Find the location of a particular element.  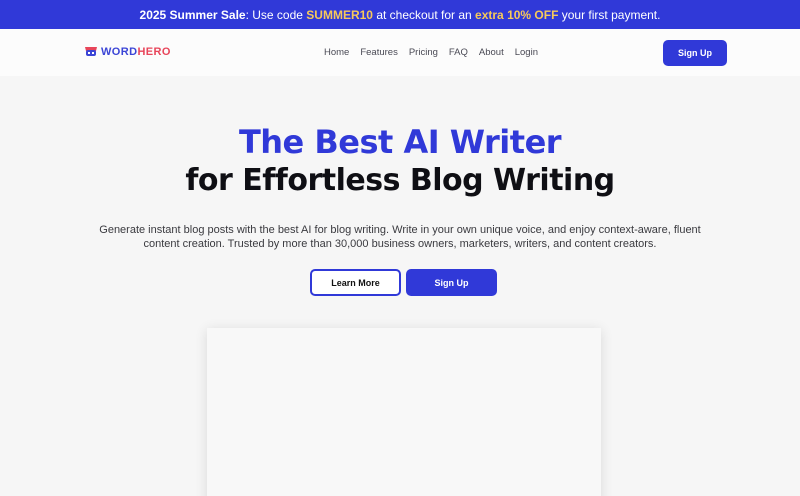

nav-links: Home Features Pricing FAQ About Login is located at coordinates (431, 52).